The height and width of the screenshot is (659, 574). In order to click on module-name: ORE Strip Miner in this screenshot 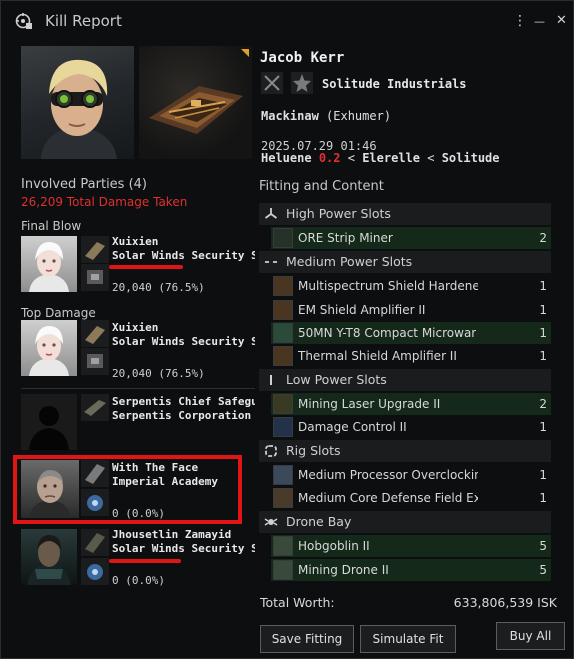, I will do `click(345, 238)`.